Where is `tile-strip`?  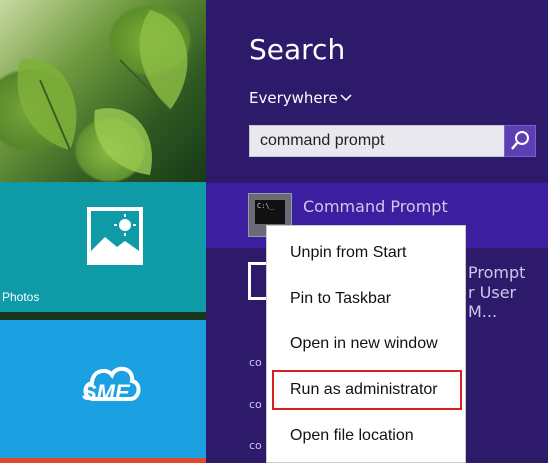
tile-strip is located at coordinates (103, 460).